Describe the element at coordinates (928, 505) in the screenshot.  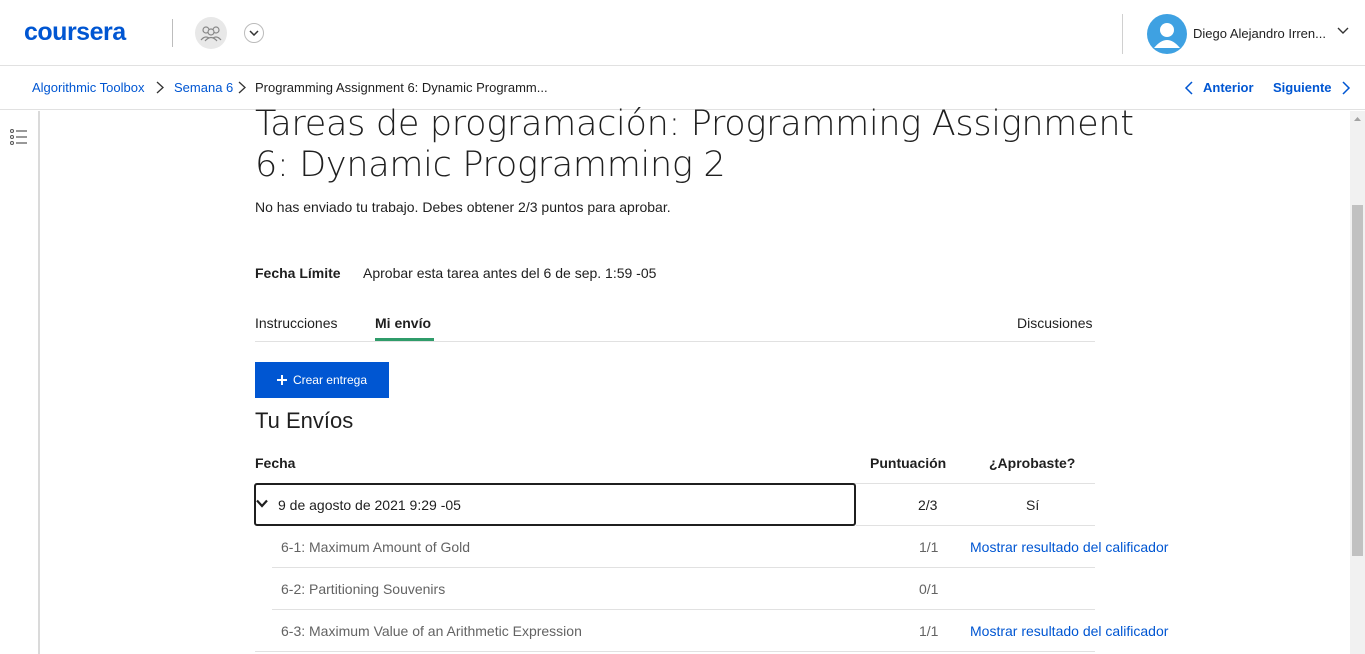
I see `submission-score: 2/3` at that location.